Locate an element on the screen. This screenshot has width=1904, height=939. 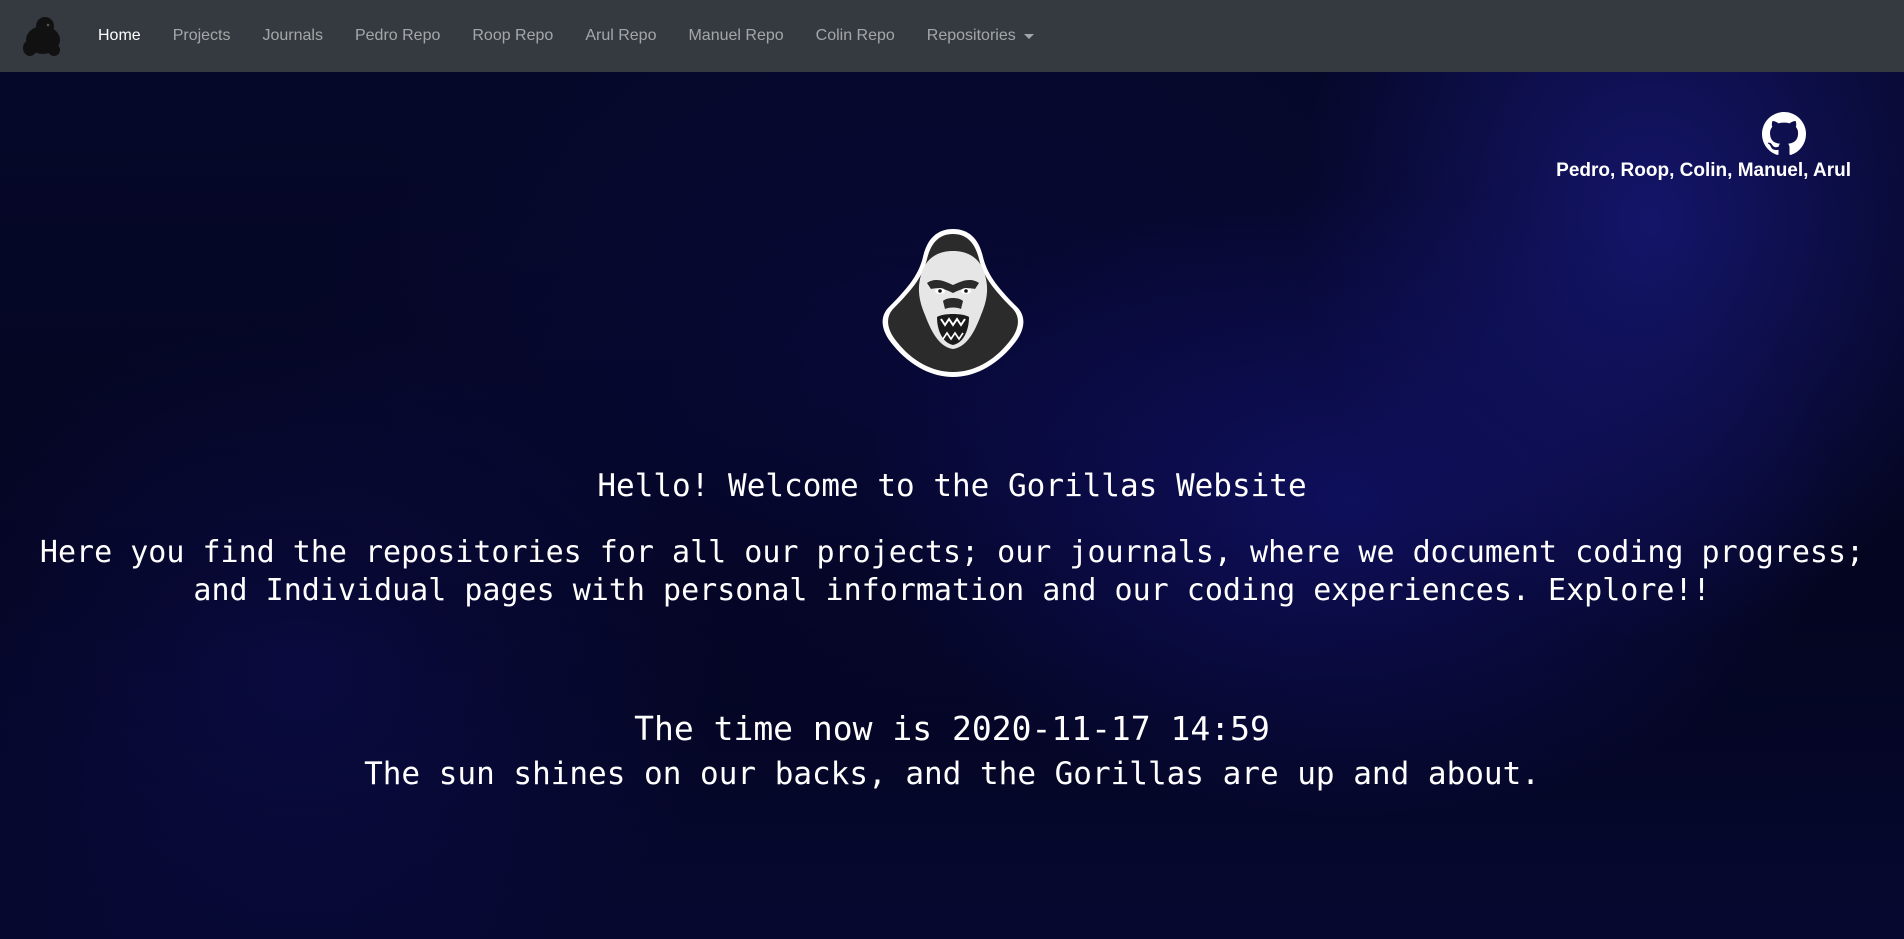
nav-journals: Journals is located at coordinates (292, 36).